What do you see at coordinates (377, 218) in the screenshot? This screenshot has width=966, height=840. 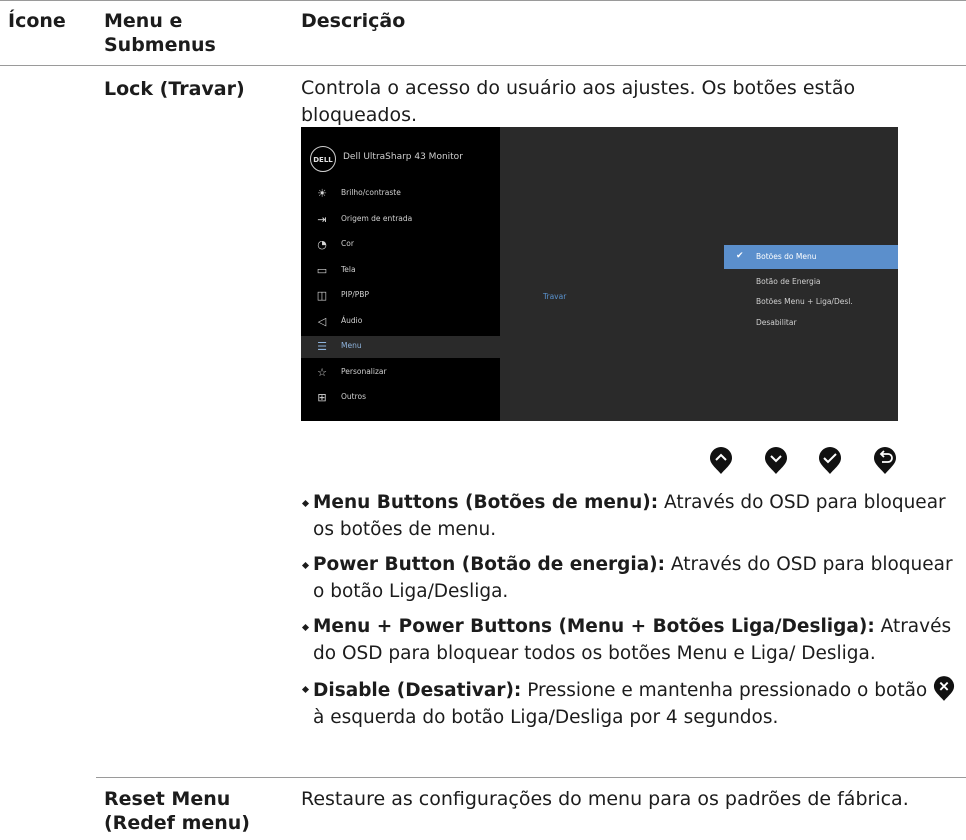 I see `osd-item-label: Origem de entrada` at bounding box center [377, 218].